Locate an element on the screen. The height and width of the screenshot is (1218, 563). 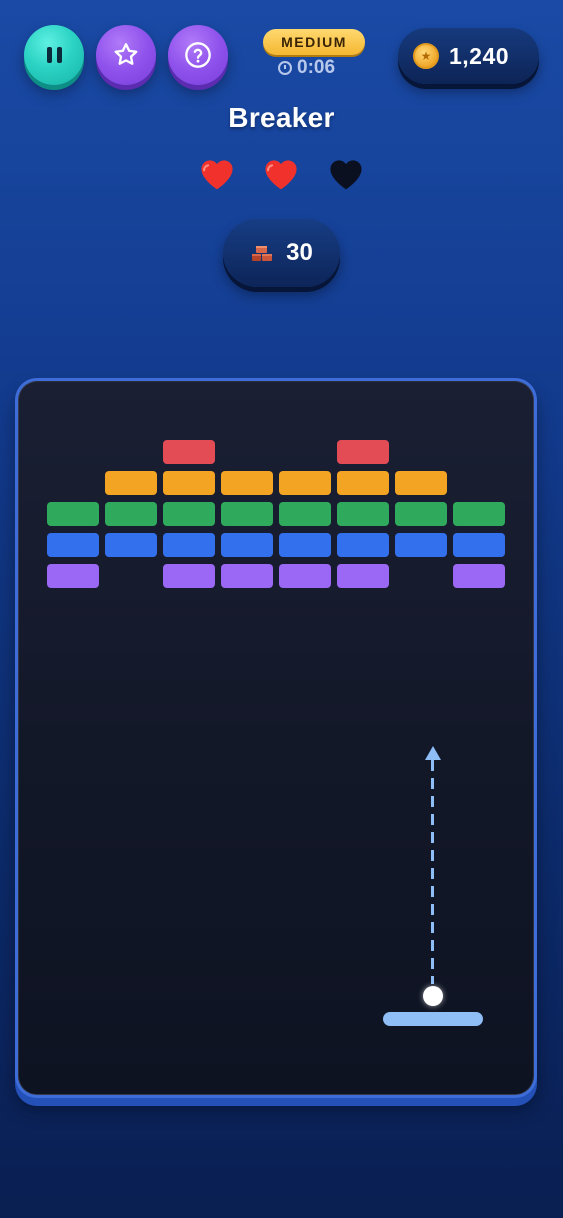
aim-guide-line is located at coordinates (432, 872).